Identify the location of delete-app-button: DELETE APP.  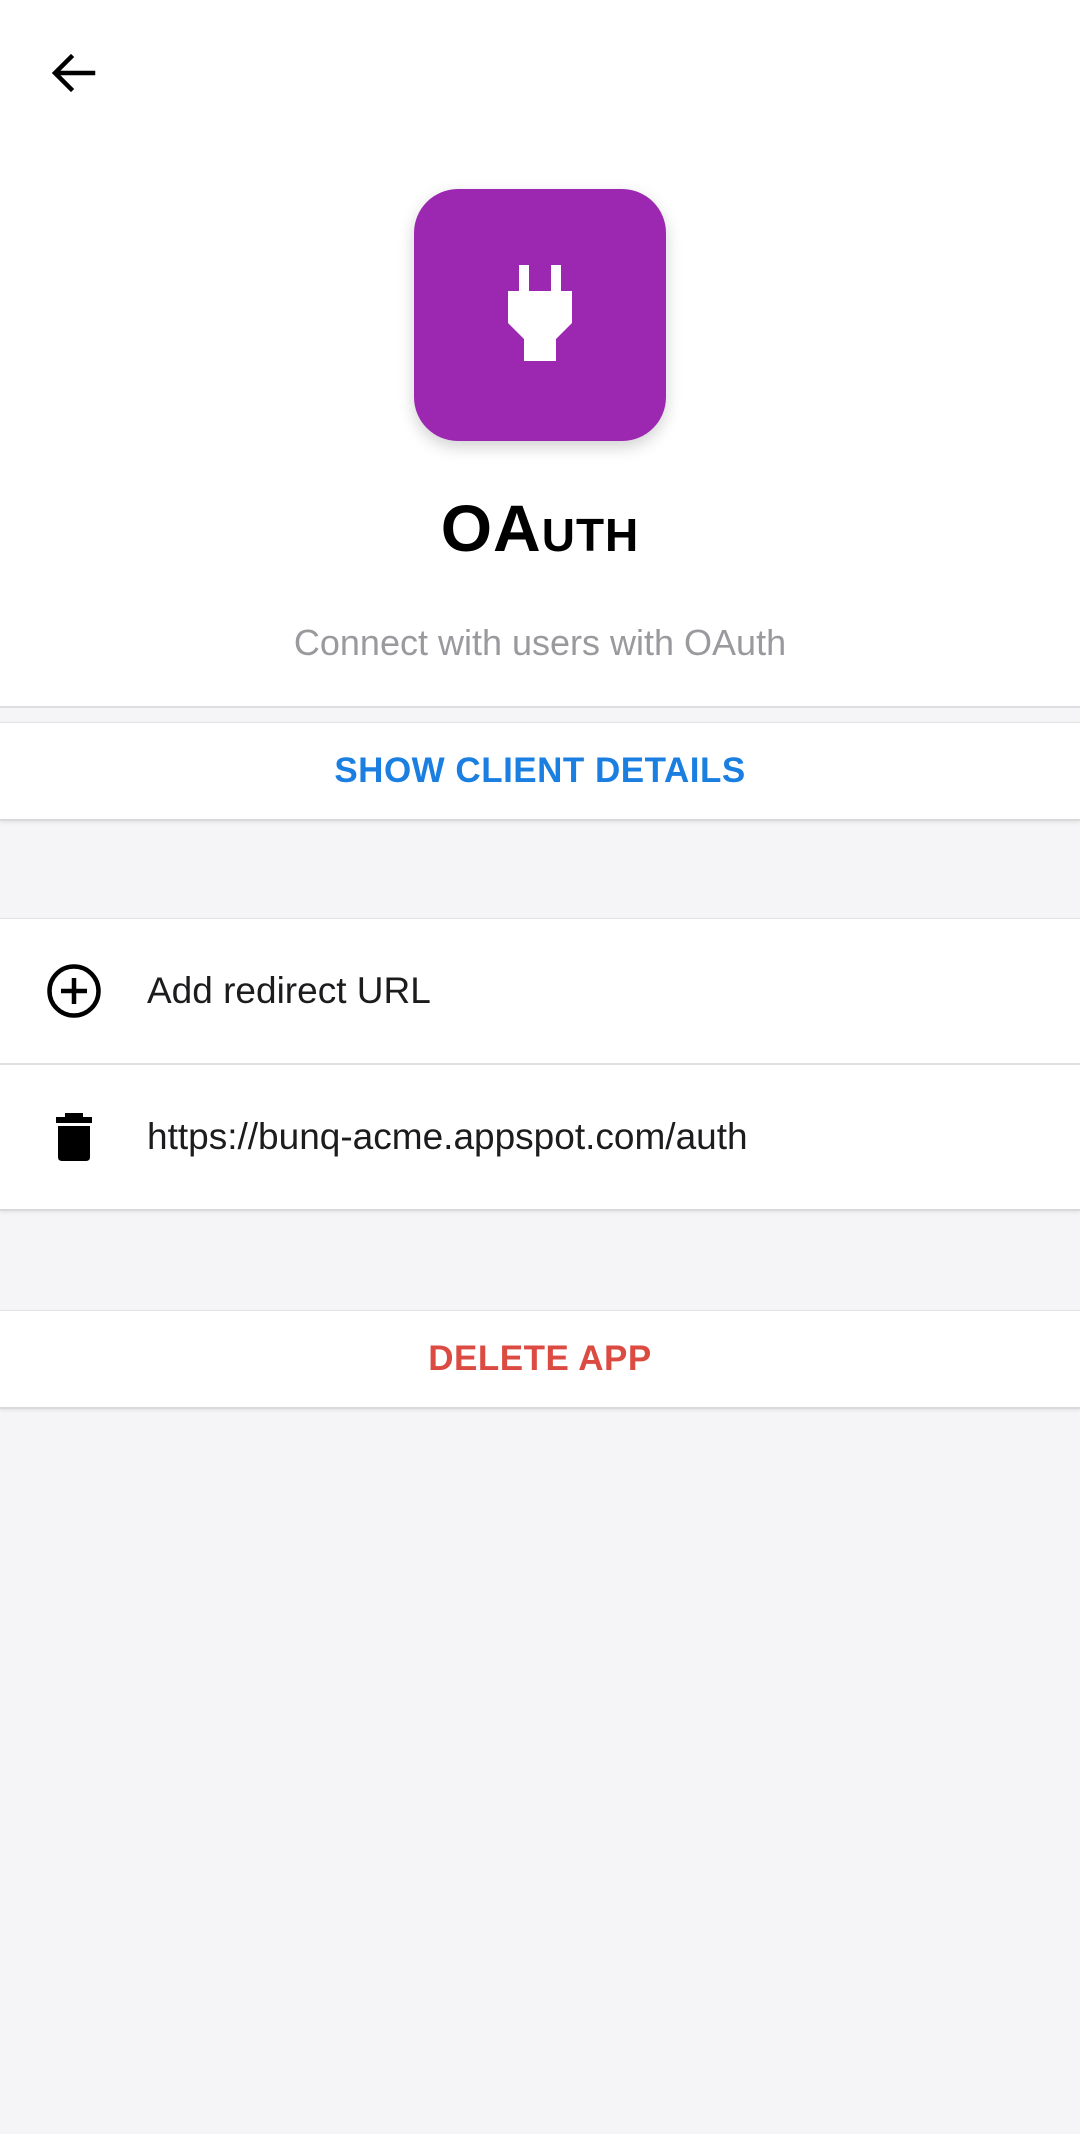
(540, 1359).